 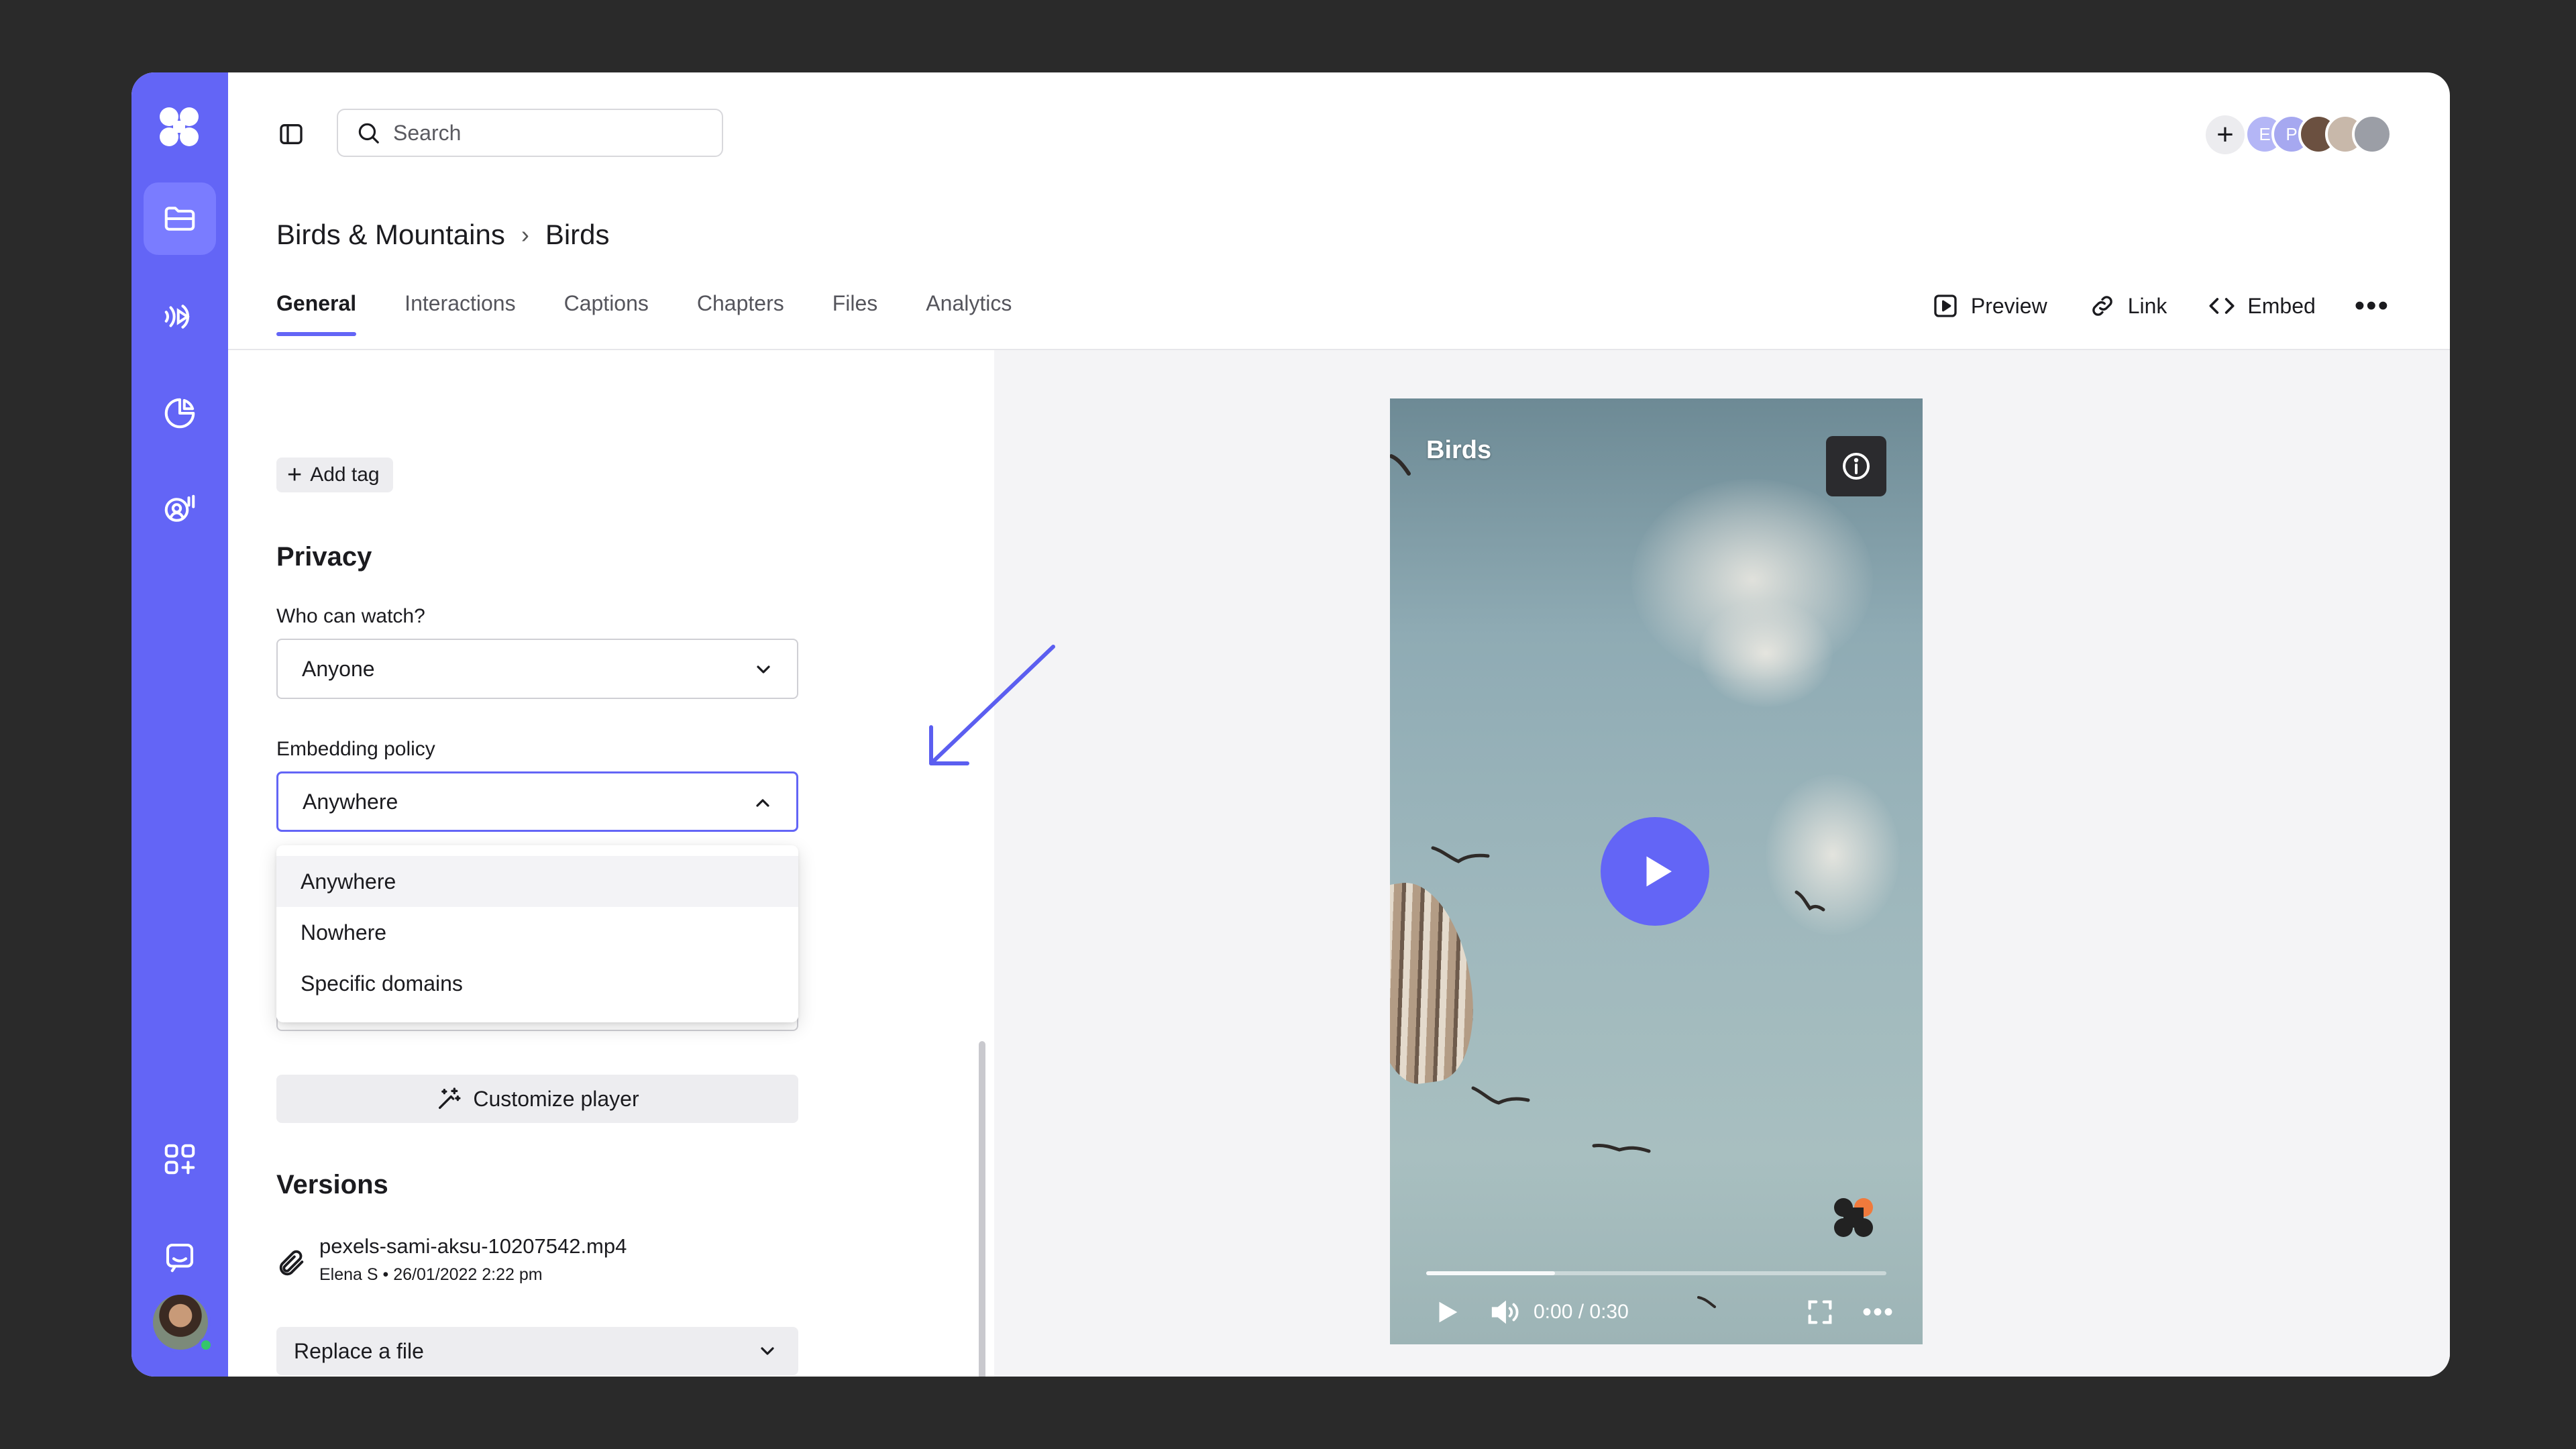 I want to click on embedding-policy-label: Embedding policy, so click(x=355, y=749).